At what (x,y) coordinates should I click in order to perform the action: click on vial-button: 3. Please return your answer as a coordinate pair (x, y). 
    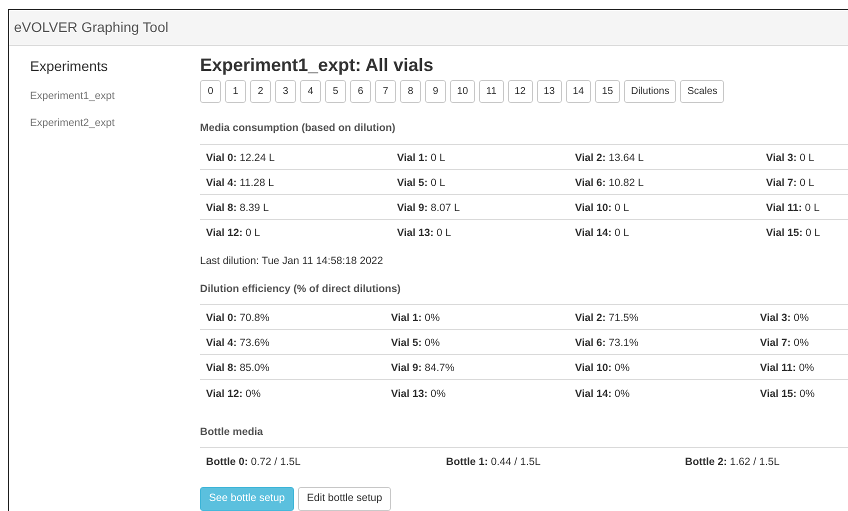
    Looking at the image, I should click on (285, 91).